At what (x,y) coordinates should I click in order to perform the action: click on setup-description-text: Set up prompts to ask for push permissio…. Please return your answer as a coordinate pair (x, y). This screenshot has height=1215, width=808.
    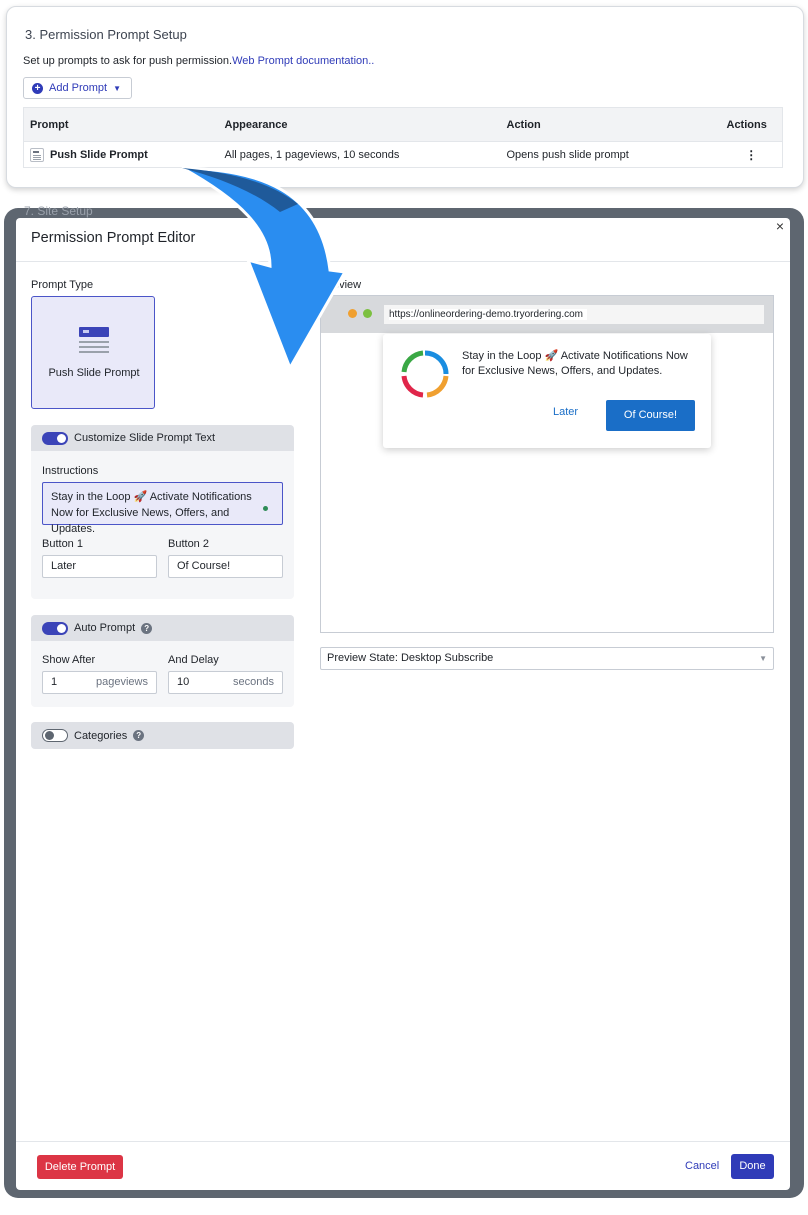
    Looking at the image, I should click on (128, 61).